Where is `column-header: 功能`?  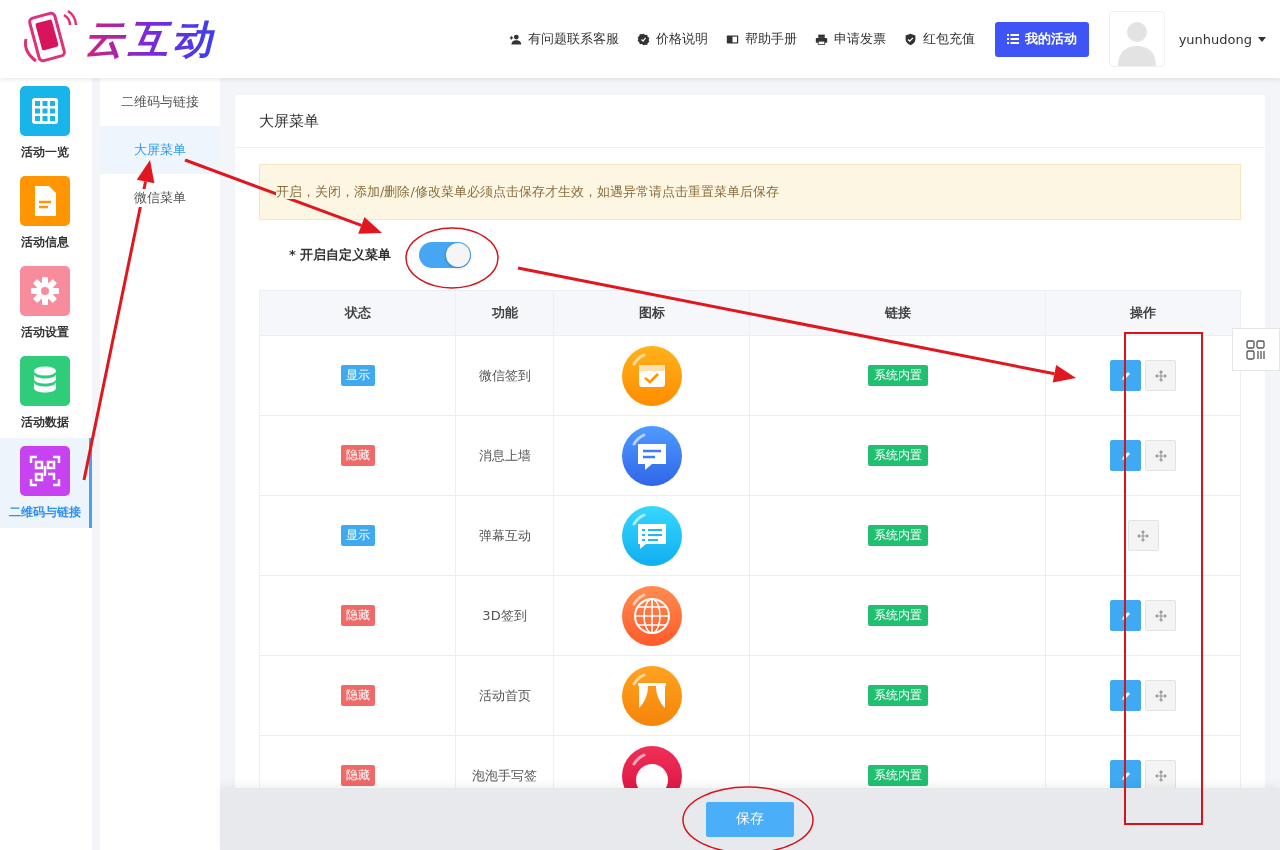
column-header: 功能 is located at coordinates (504, 313).